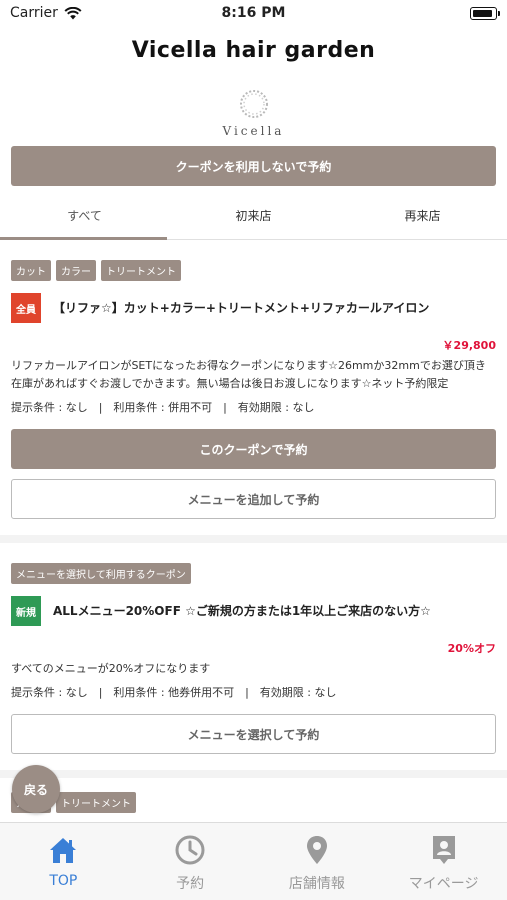 The height and width of the screenshot is (900, 507). I want to click on book-with-coupon-button: このクーポンで予約, so click(253, 449).